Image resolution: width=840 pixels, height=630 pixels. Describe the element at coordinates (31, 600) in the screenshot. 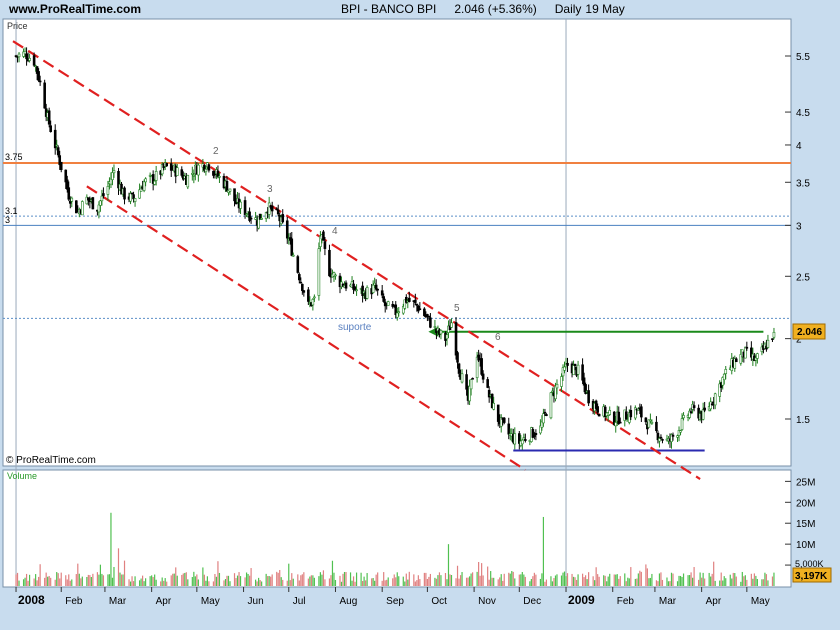

I see `x-tick-label: 2008` at that location.